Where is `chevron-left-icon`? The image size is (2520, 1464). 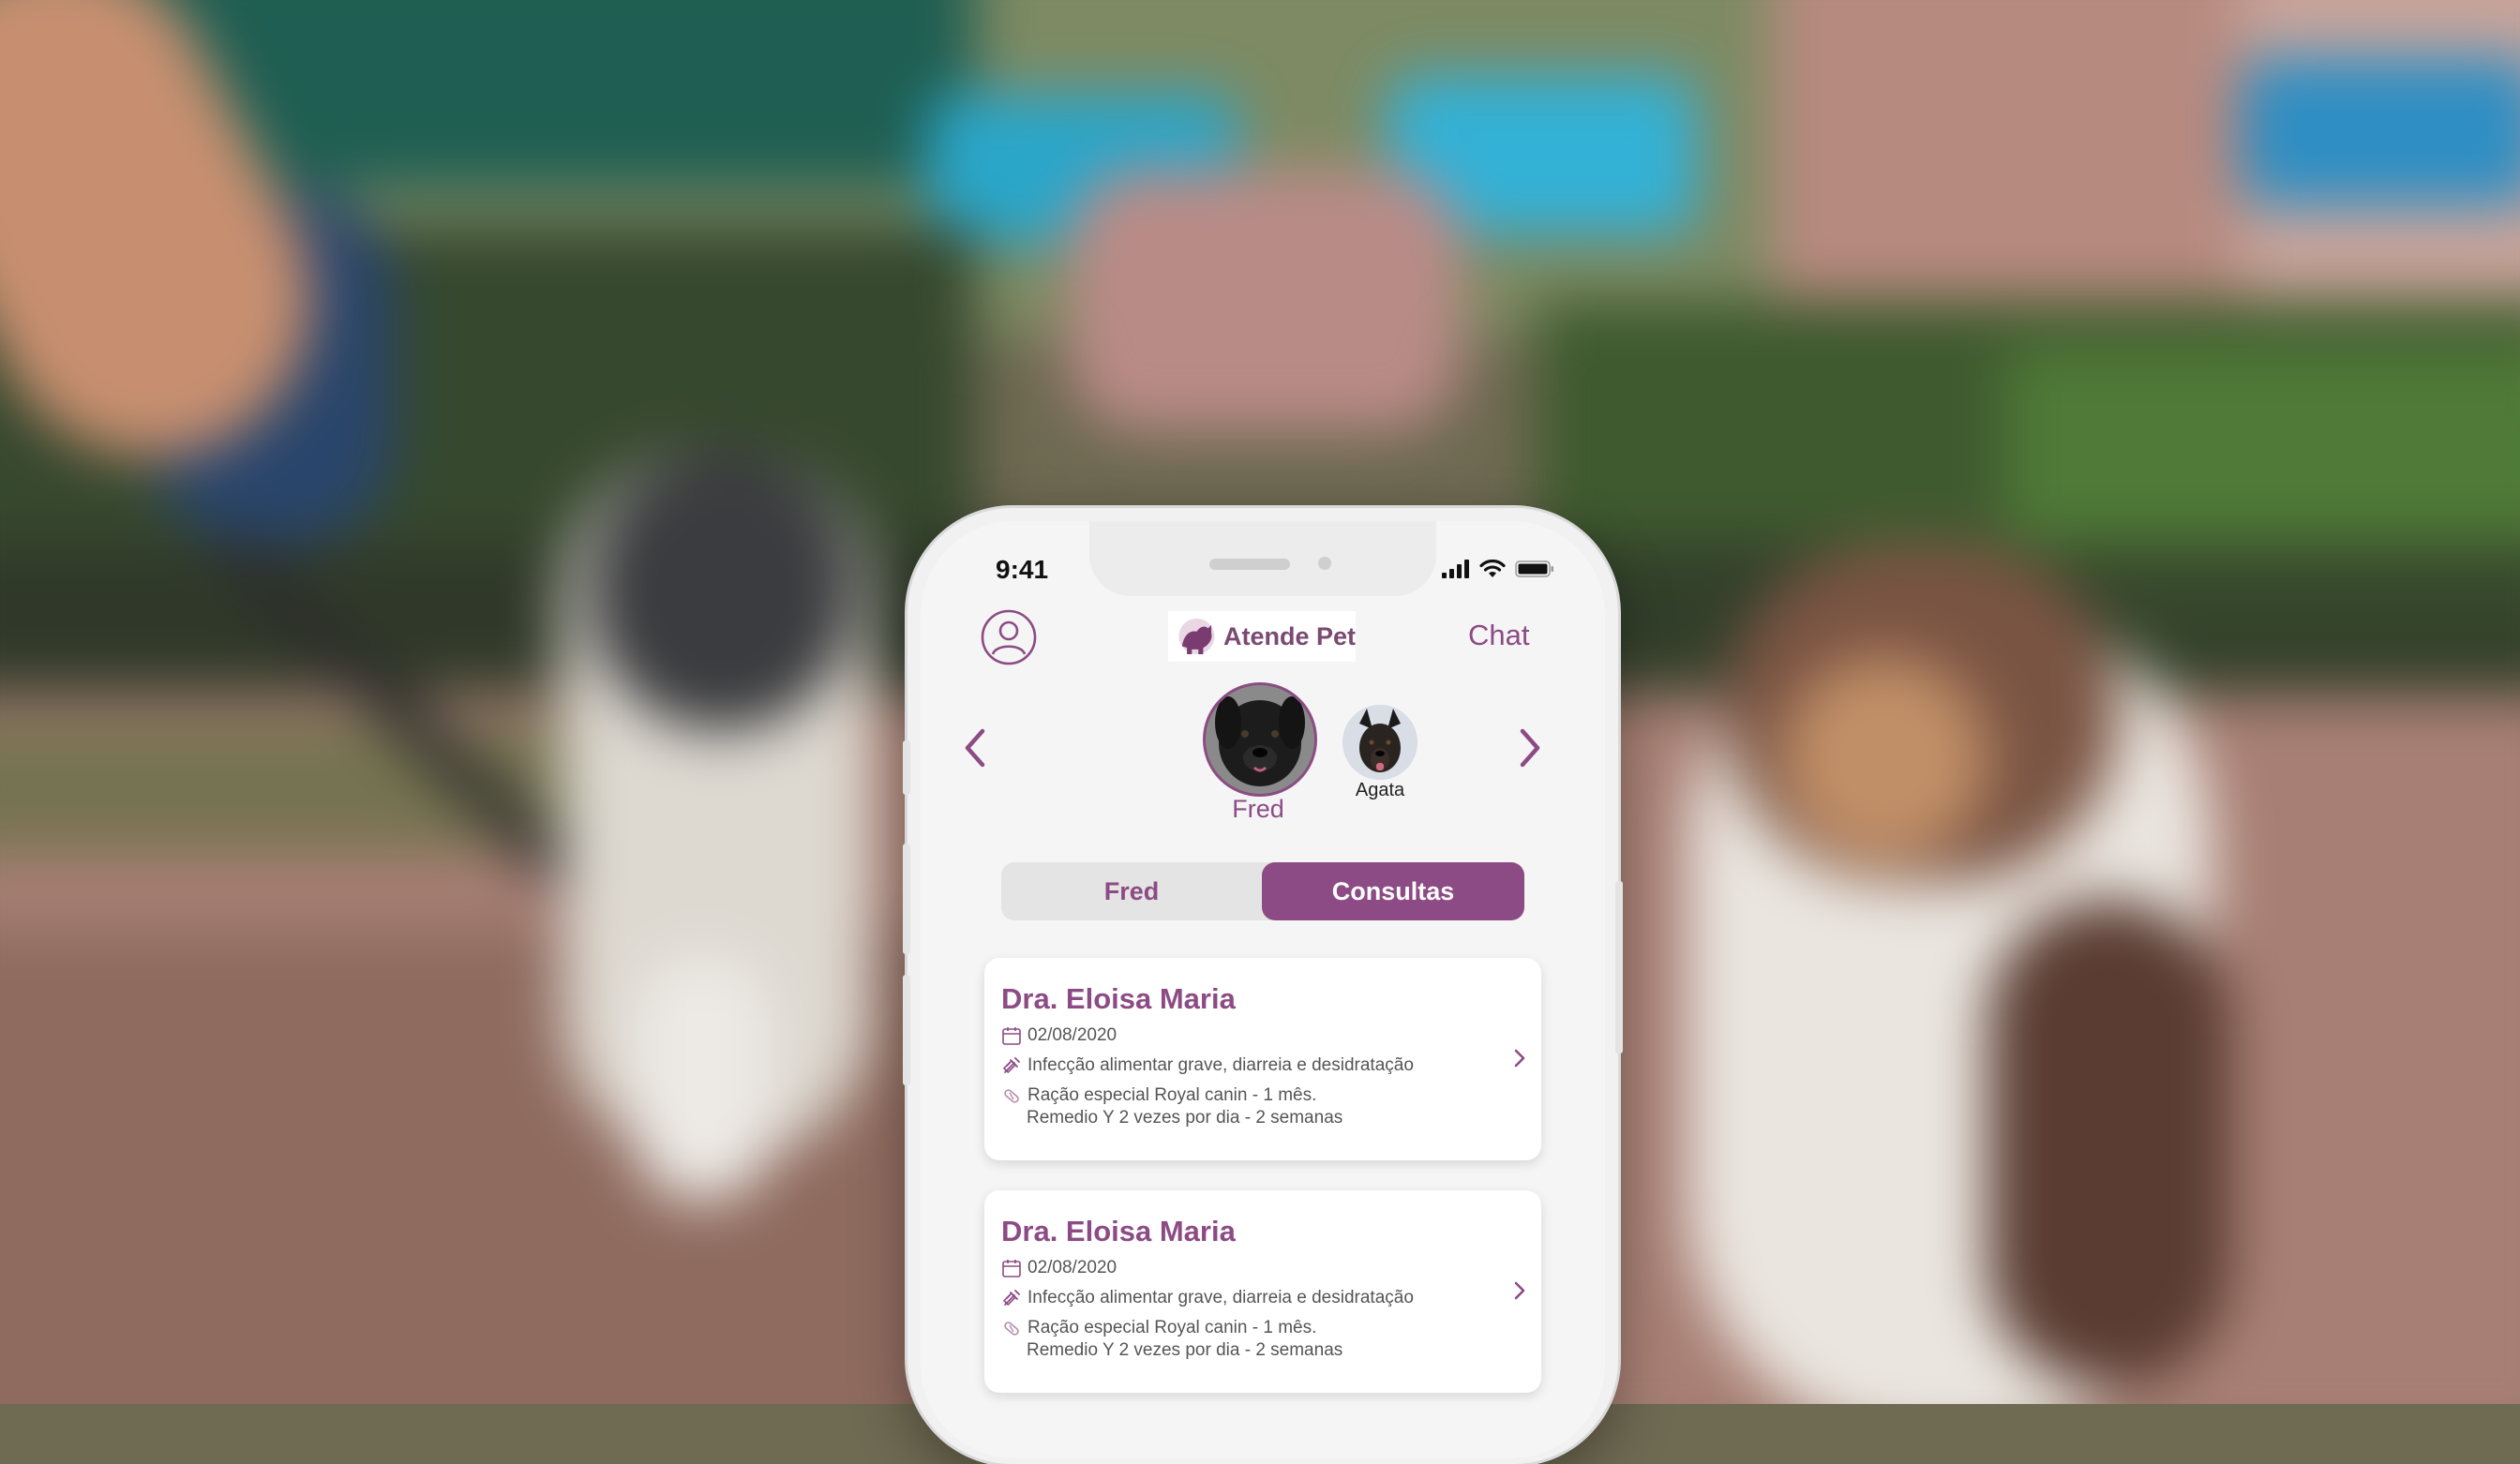 chevron-left-icon is located at coordinates (975, 747).